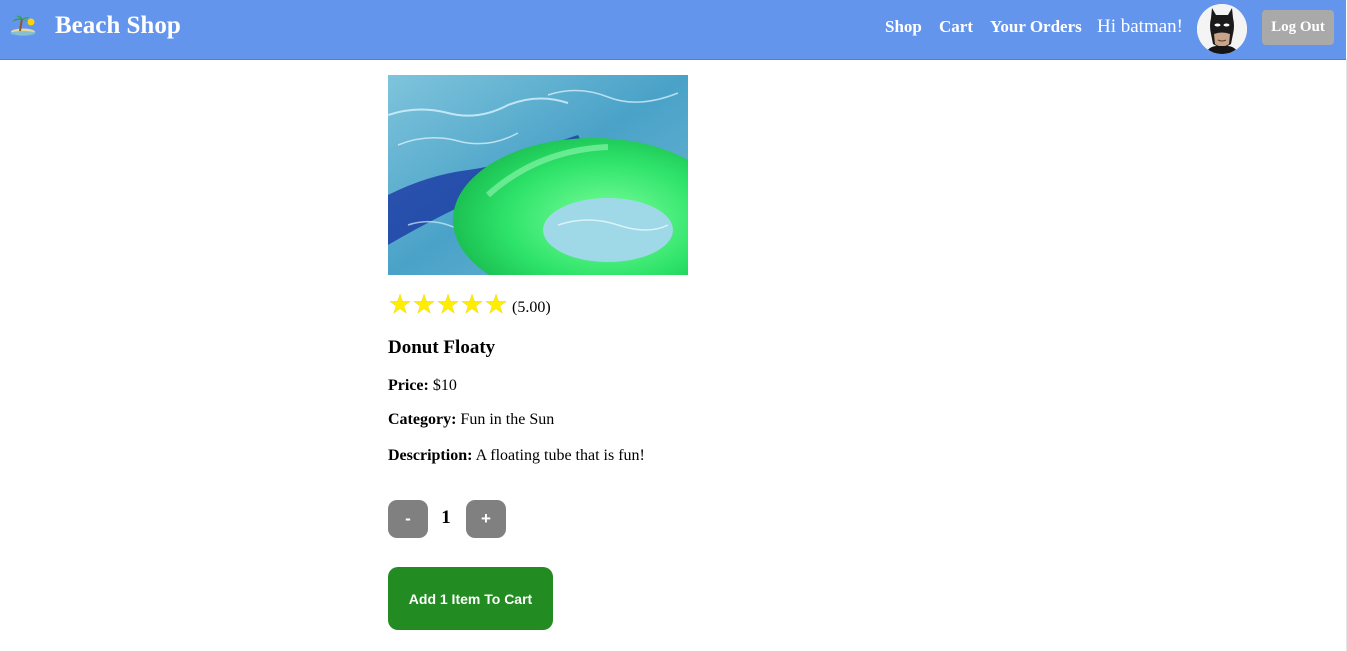 Image resolution: width=1347 pixels, height=651 pixels. What do you see at coordinates (444, 385) in the screenshot?
I see `price-value: $10` at bounding box center [444, 385].